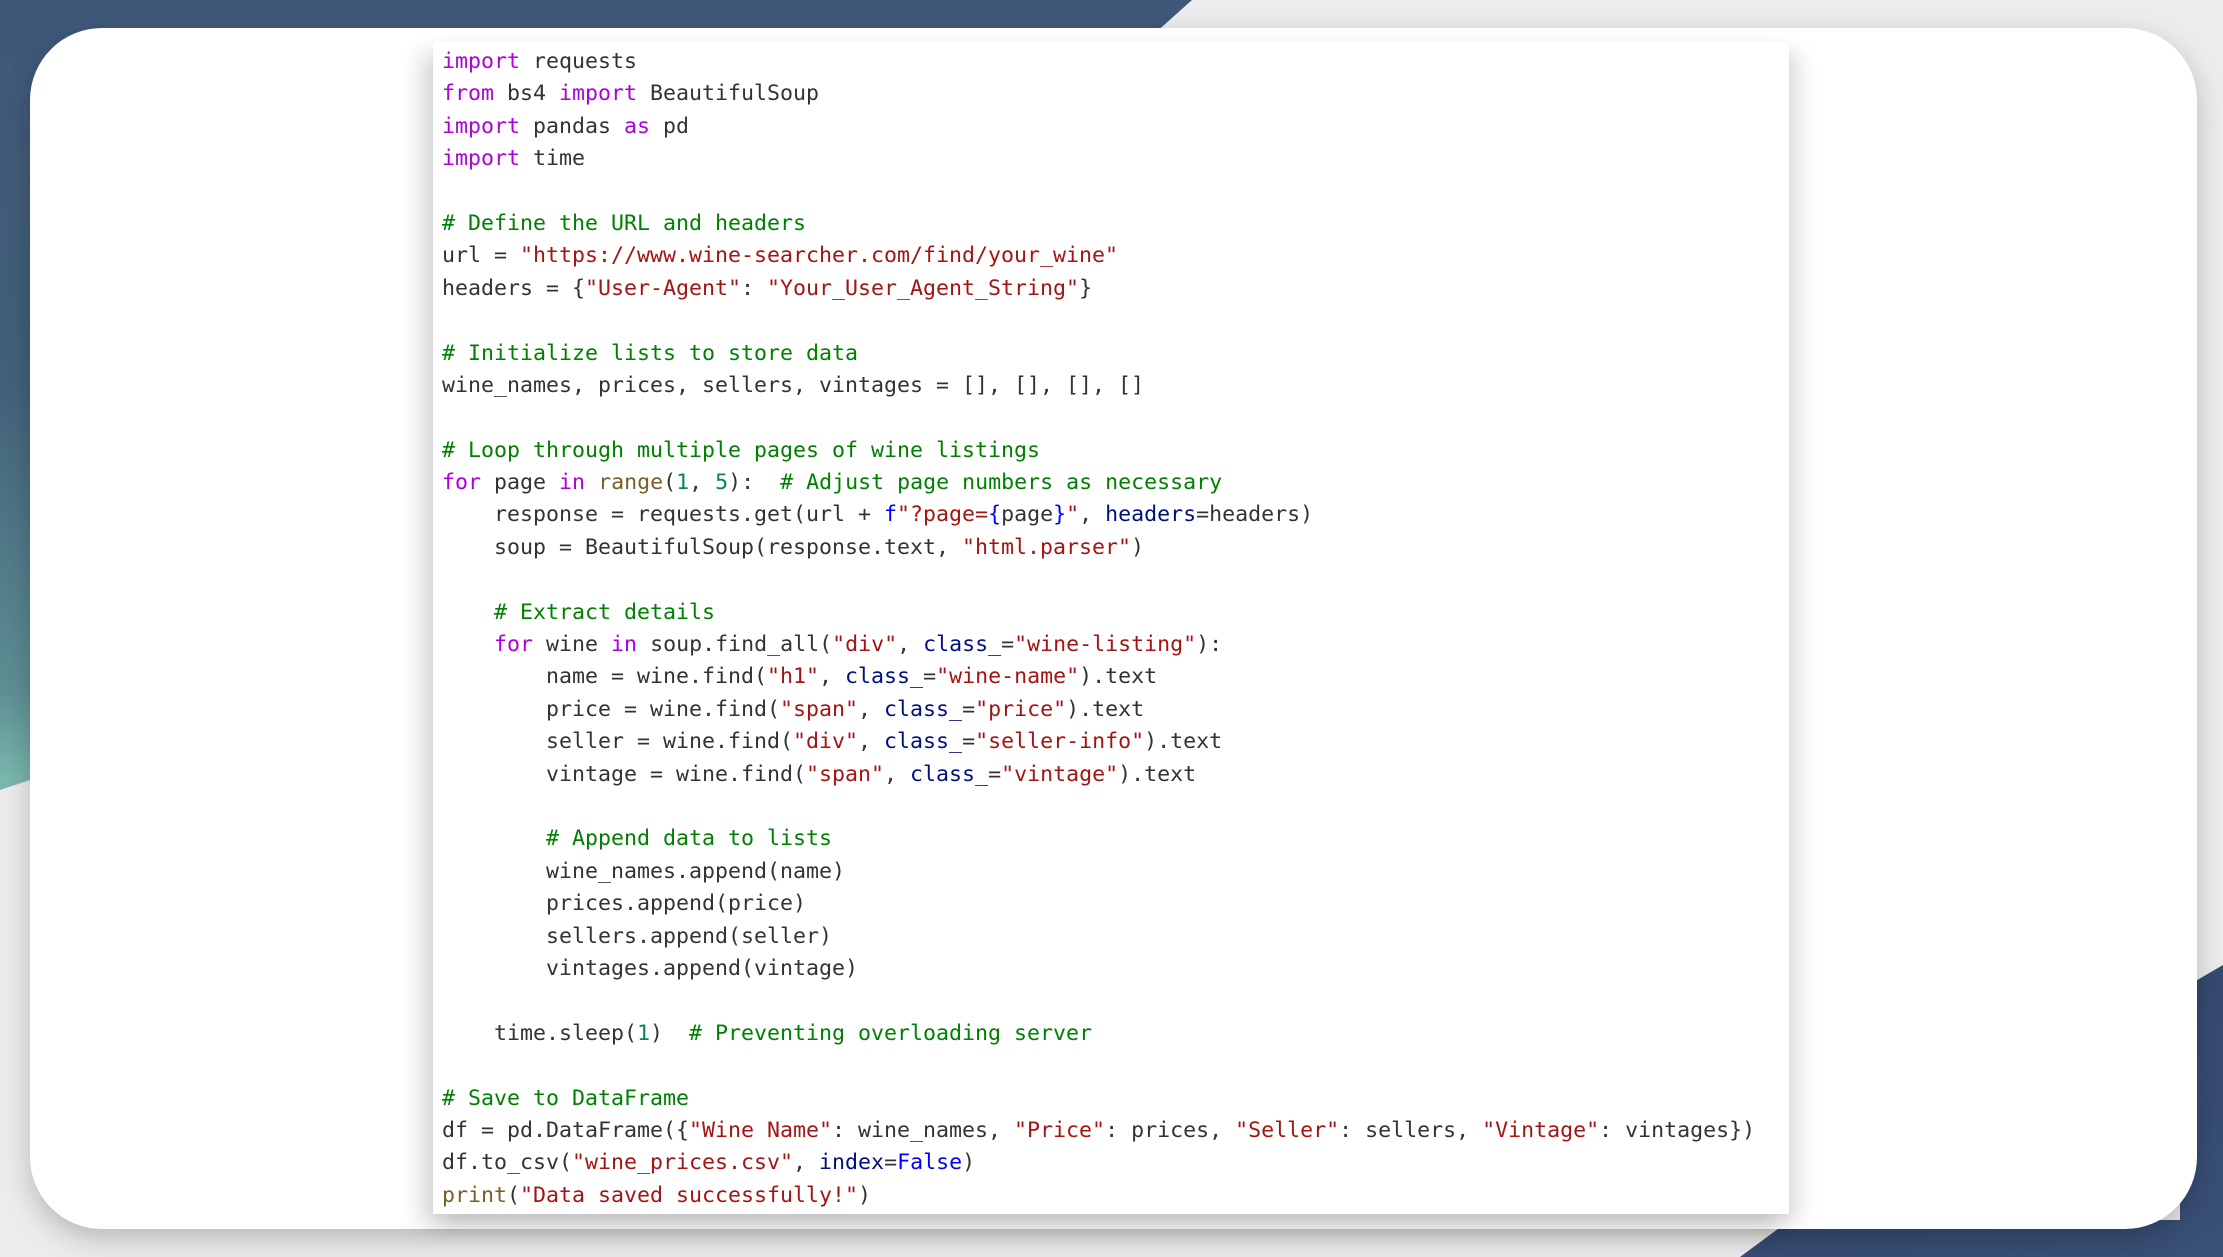 This screenshot has height=1257, width=2223. I want to click on code-line: sellers.append(seller), so click(1098, 937).